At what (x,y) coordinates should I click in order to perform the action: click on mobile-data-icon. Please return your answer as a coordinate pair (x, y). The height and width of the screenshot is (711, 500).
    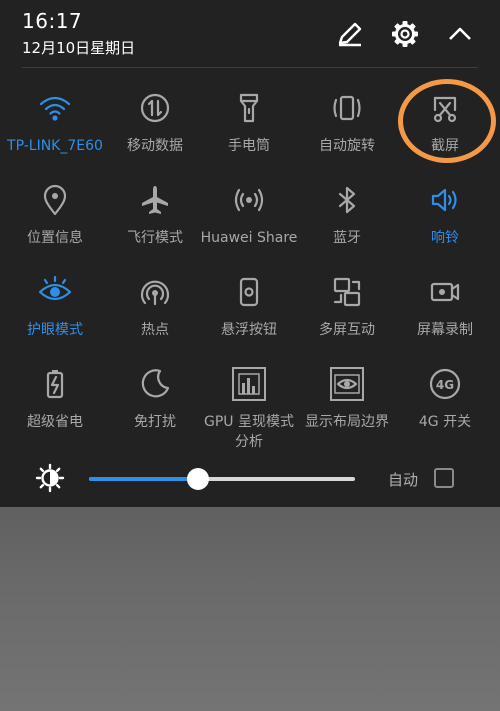
    Looking at the image, I should click on (155, 108).